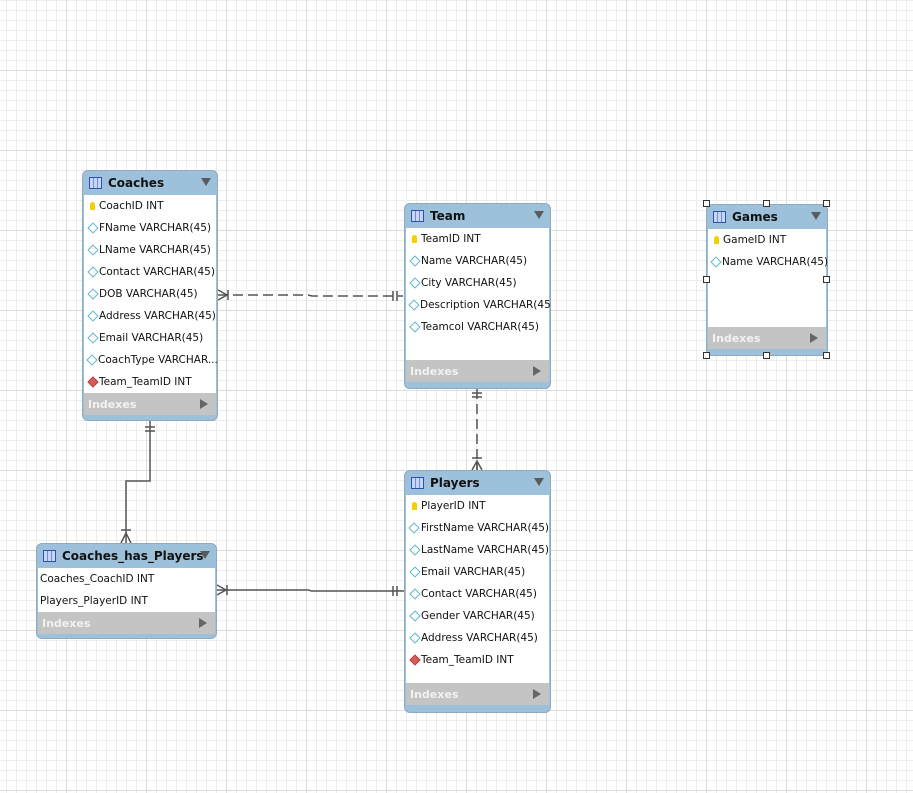 The height and width of the screenshot is (793, 913). I want to click on column-label: FirstName VARCHAR(45), so click(484, 528).